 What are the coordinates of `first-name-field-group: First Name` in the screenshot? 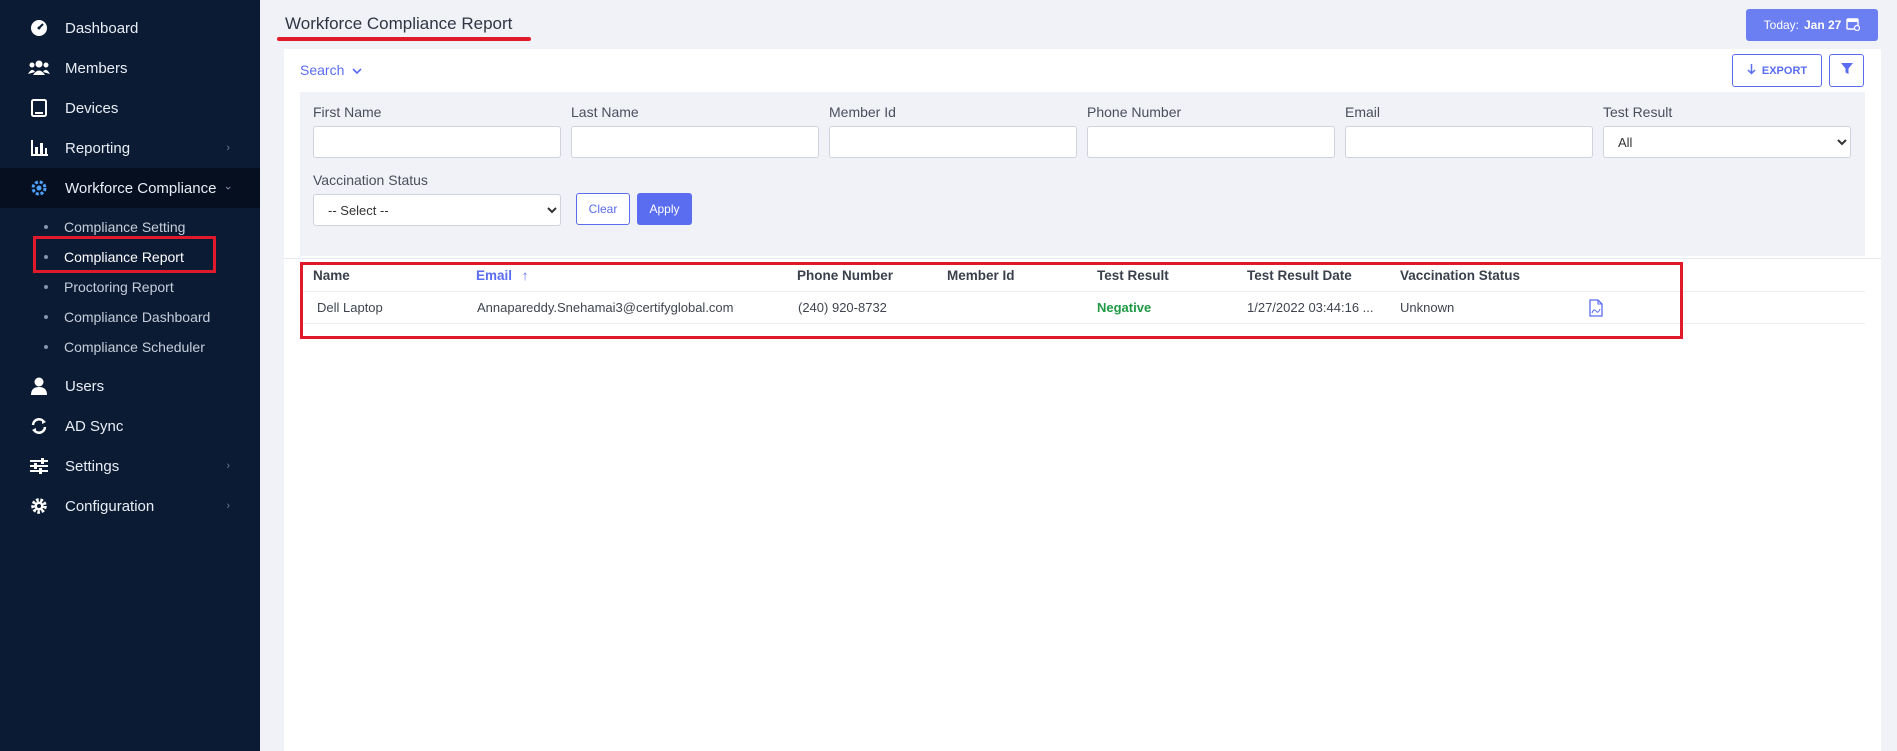 It's located at (437, 131).